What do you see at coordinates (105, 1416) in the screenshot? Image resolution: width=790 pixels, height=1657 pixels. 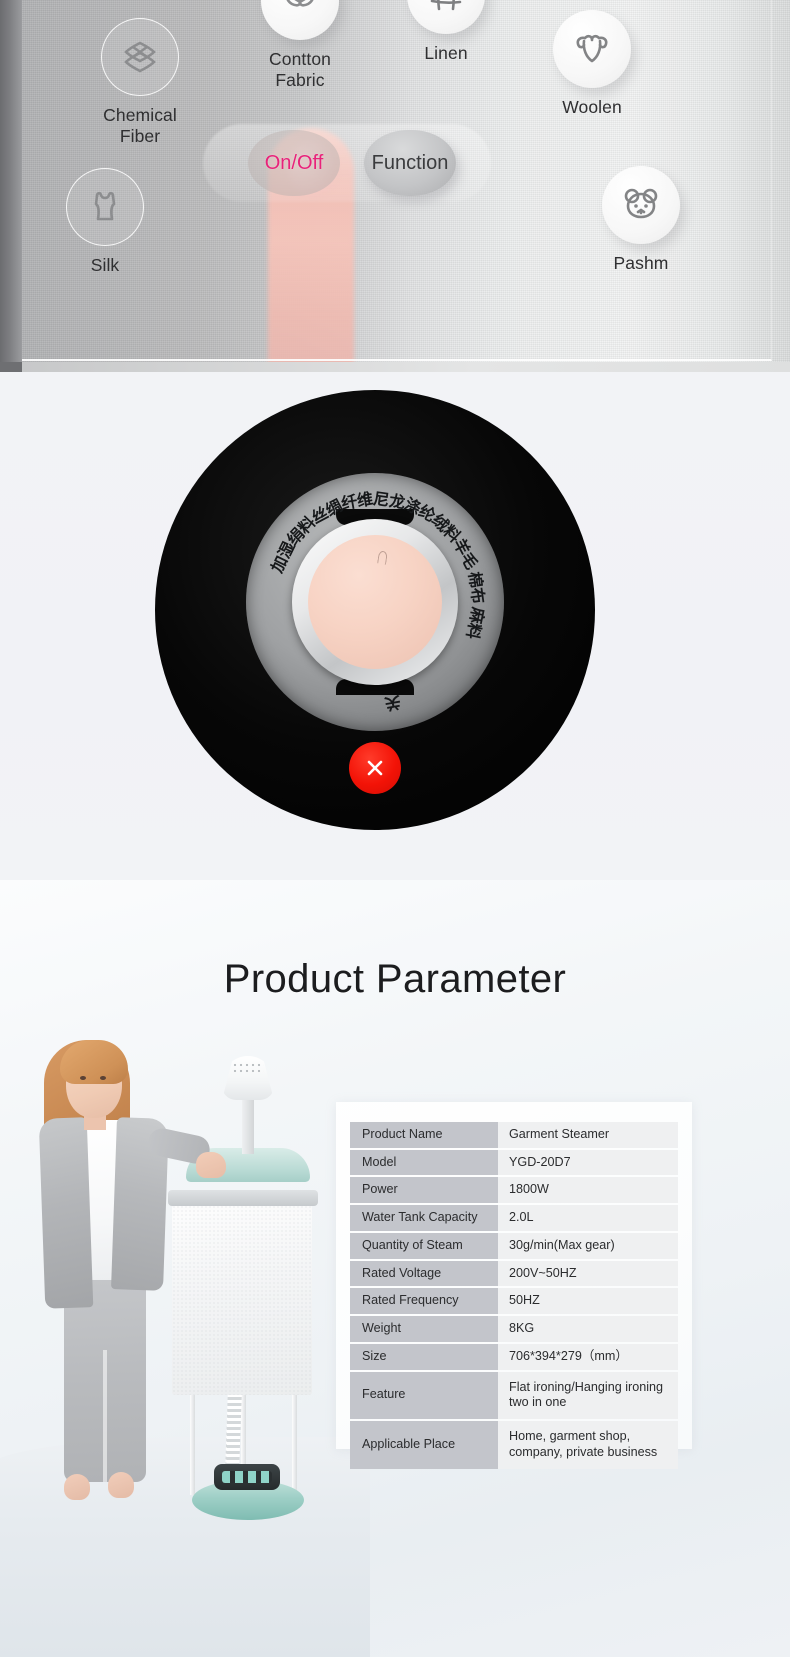 I see `model-trousers-seam` at bounding box center [105, 1416].